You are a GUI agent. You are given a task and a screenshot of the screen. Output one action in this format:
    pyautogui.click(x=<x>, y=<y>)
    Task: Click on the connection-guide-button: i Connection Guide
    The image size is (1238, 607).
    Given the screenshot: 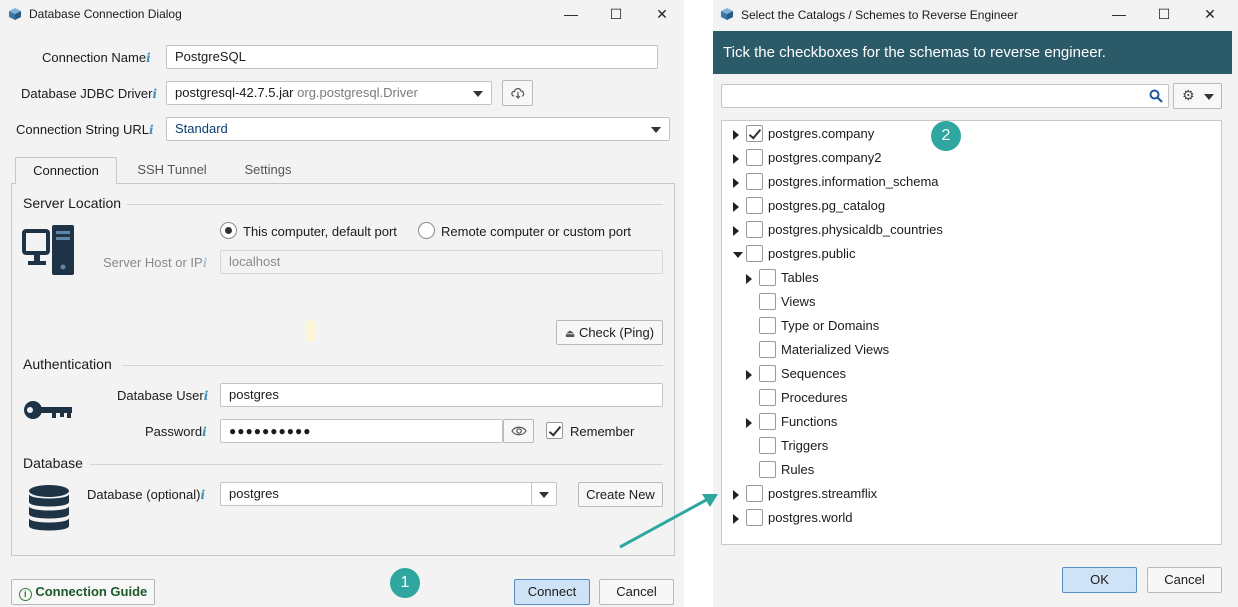 What is the action you would take?
    pyautogui.click(x=83, y=592)
    